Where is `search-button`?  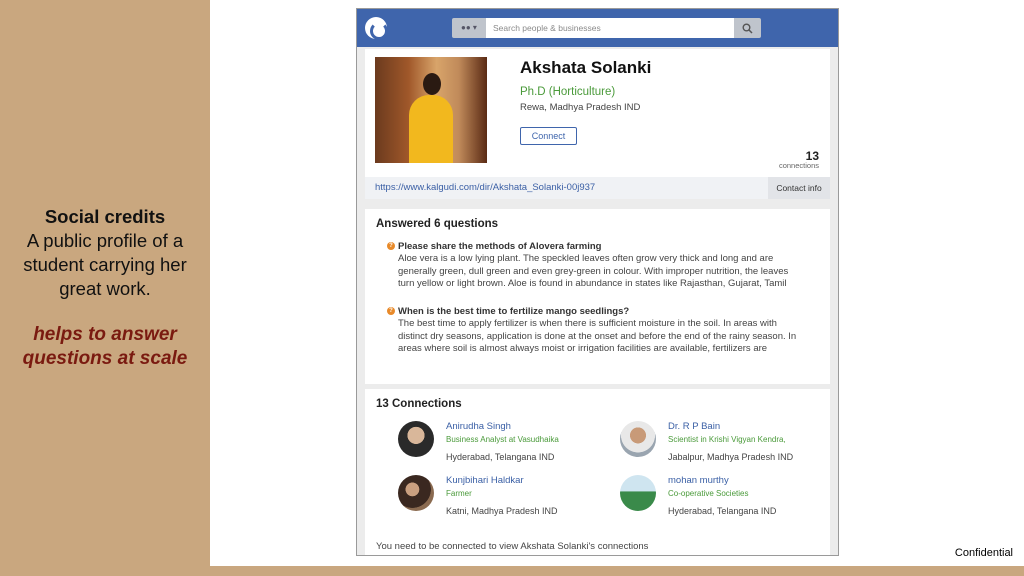
search-button is located at coordinates (747, 28).